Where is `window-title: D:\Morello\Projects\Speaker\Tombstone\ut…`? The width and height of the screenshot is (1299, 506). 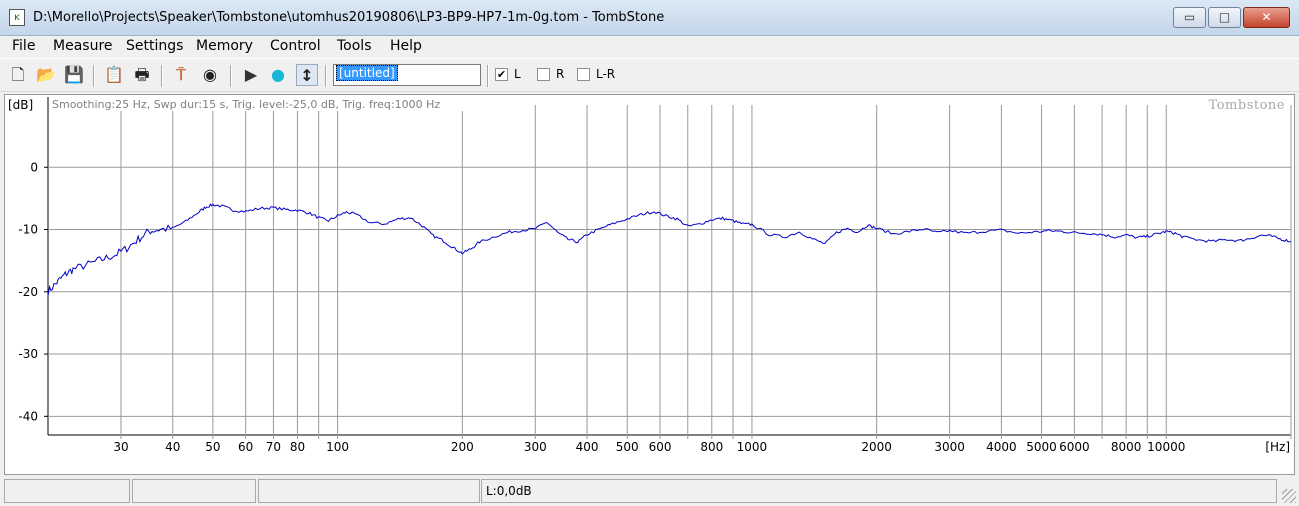
window-title: D:\Morello\Projects\Speaker\Tombstone\ut… is located at coordinates (349, 17).